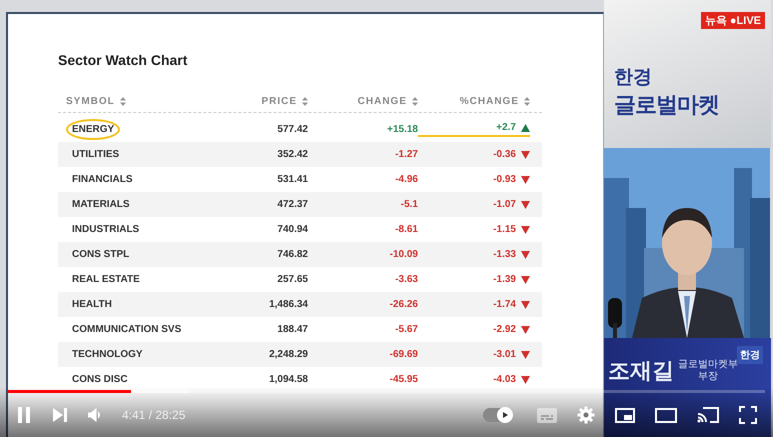  Describe the element at coordinates (504, 379) in the screenshot. I see `table-cell: -4.03` at that location.